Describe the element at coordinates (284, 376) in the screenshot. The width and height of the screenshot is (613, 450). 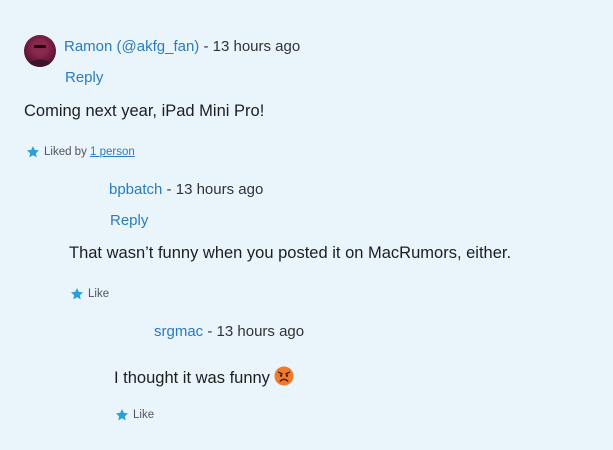
I see `angry-face-emoji-icon` at that location.